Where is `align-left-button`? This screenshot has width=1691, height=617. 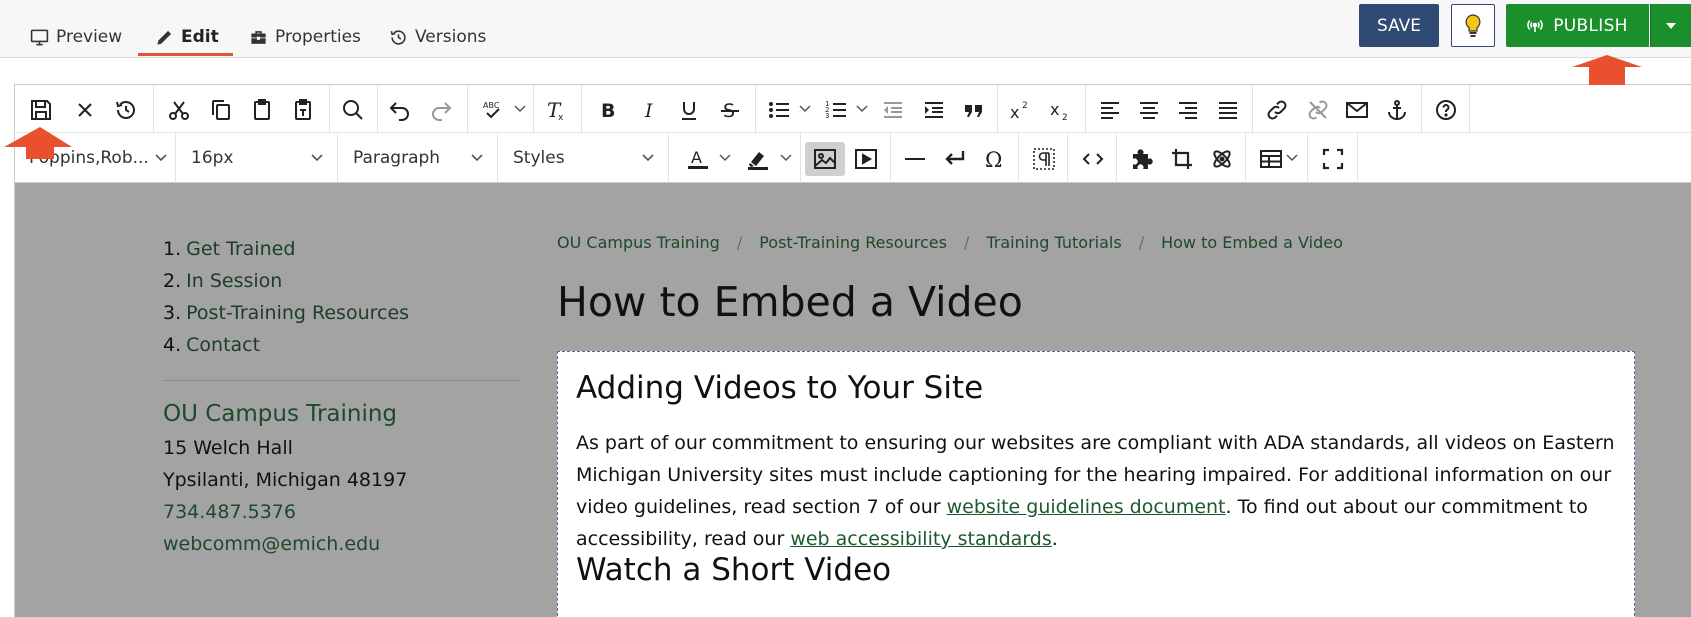 align-left-button is located at coordinates (1110, 110).